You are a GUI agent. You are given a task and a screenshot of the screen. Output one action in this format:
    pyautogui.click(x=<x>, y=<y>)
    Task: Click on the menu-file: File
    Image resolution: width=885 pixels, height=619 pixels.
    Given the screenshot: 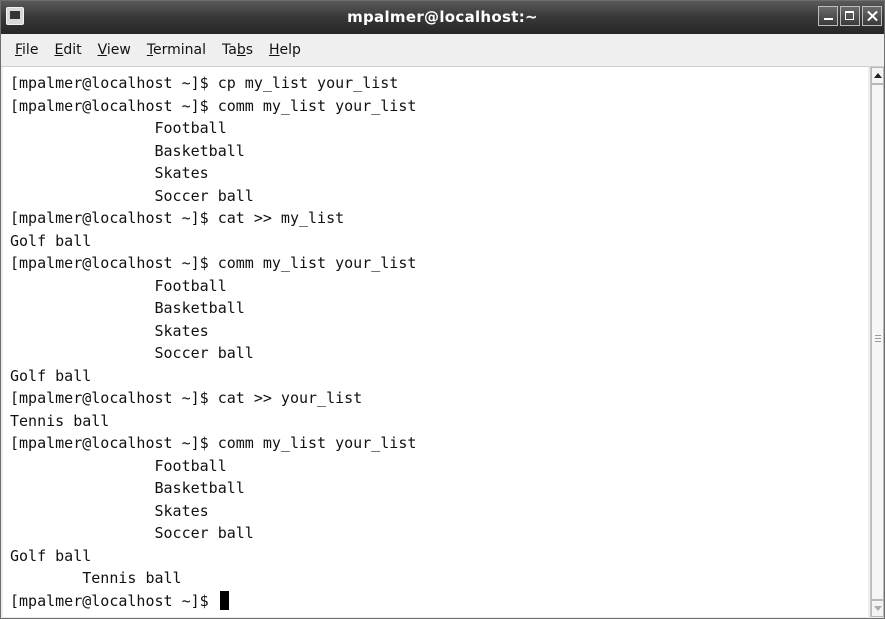 What is the action you would take?
    pyautogui.click(x=26, y=50)
    